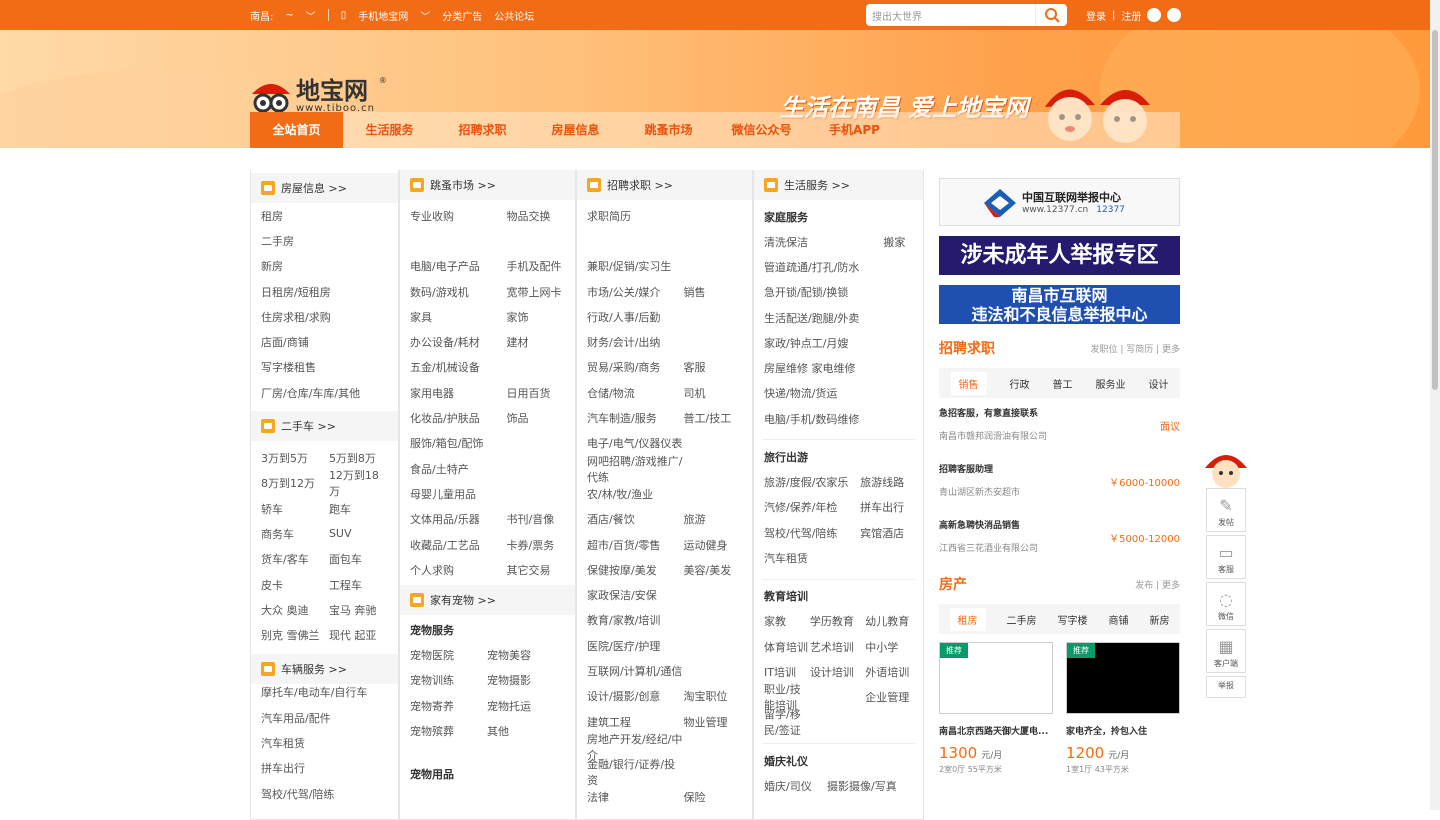  What do you see at coordinates (458, 469) in the screenshot?
I see `category-link: 食品/土特产` at bounding box center [458, 469].